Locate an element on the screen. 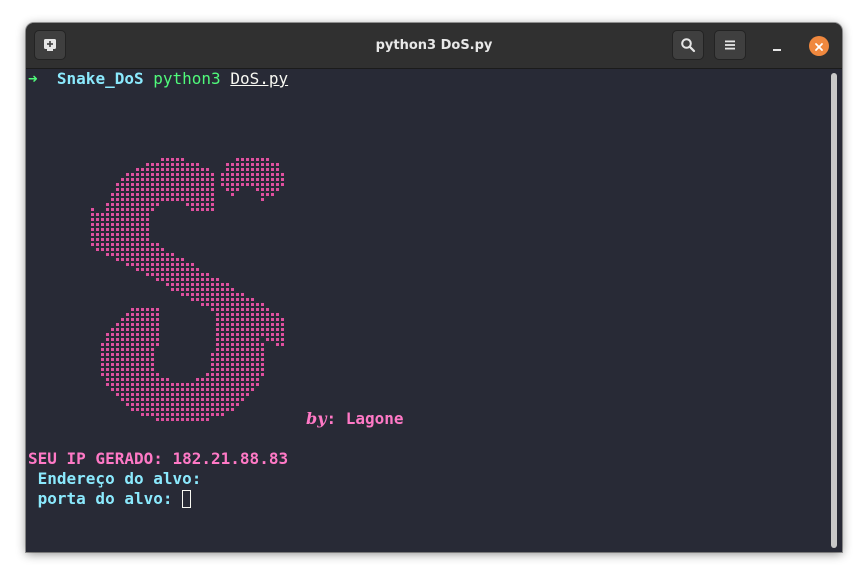 This screenshot has width=868, height=581. close-icon is located at coordinates (819, 46).